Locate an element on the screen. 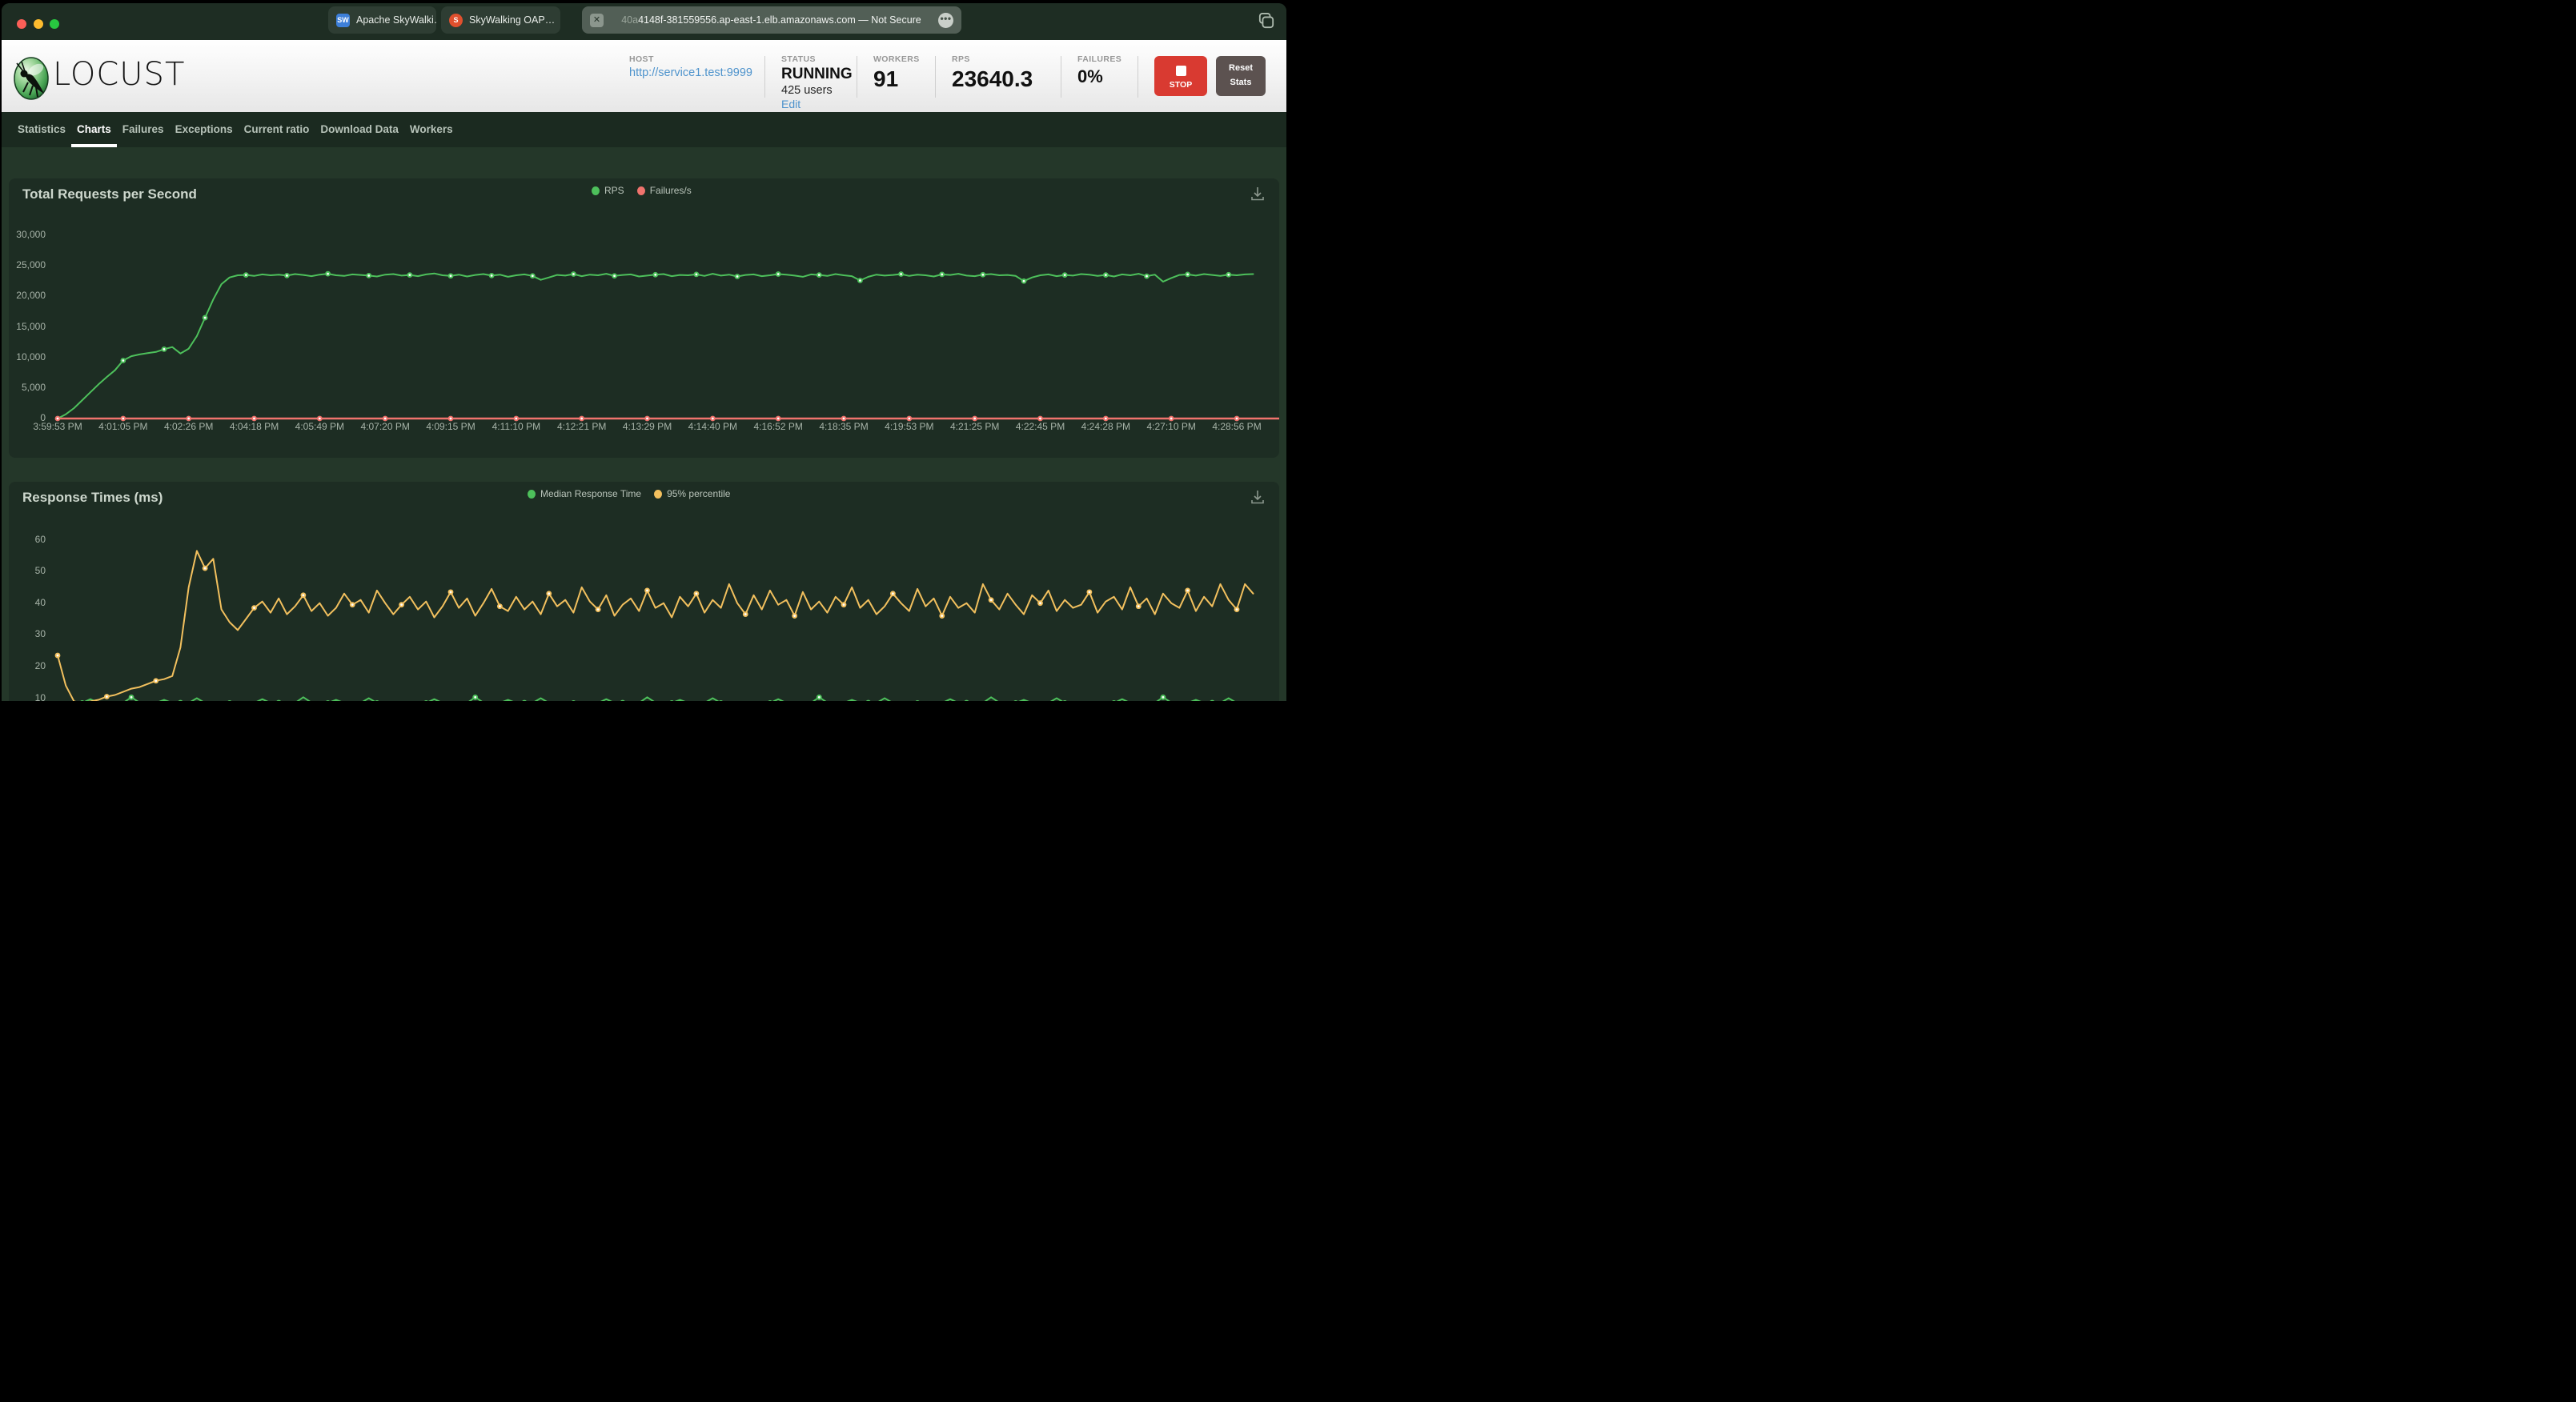 The height and width of the screenshot is (1402, 2576). failures-value: 0% is located at coordinates (1090, 76).